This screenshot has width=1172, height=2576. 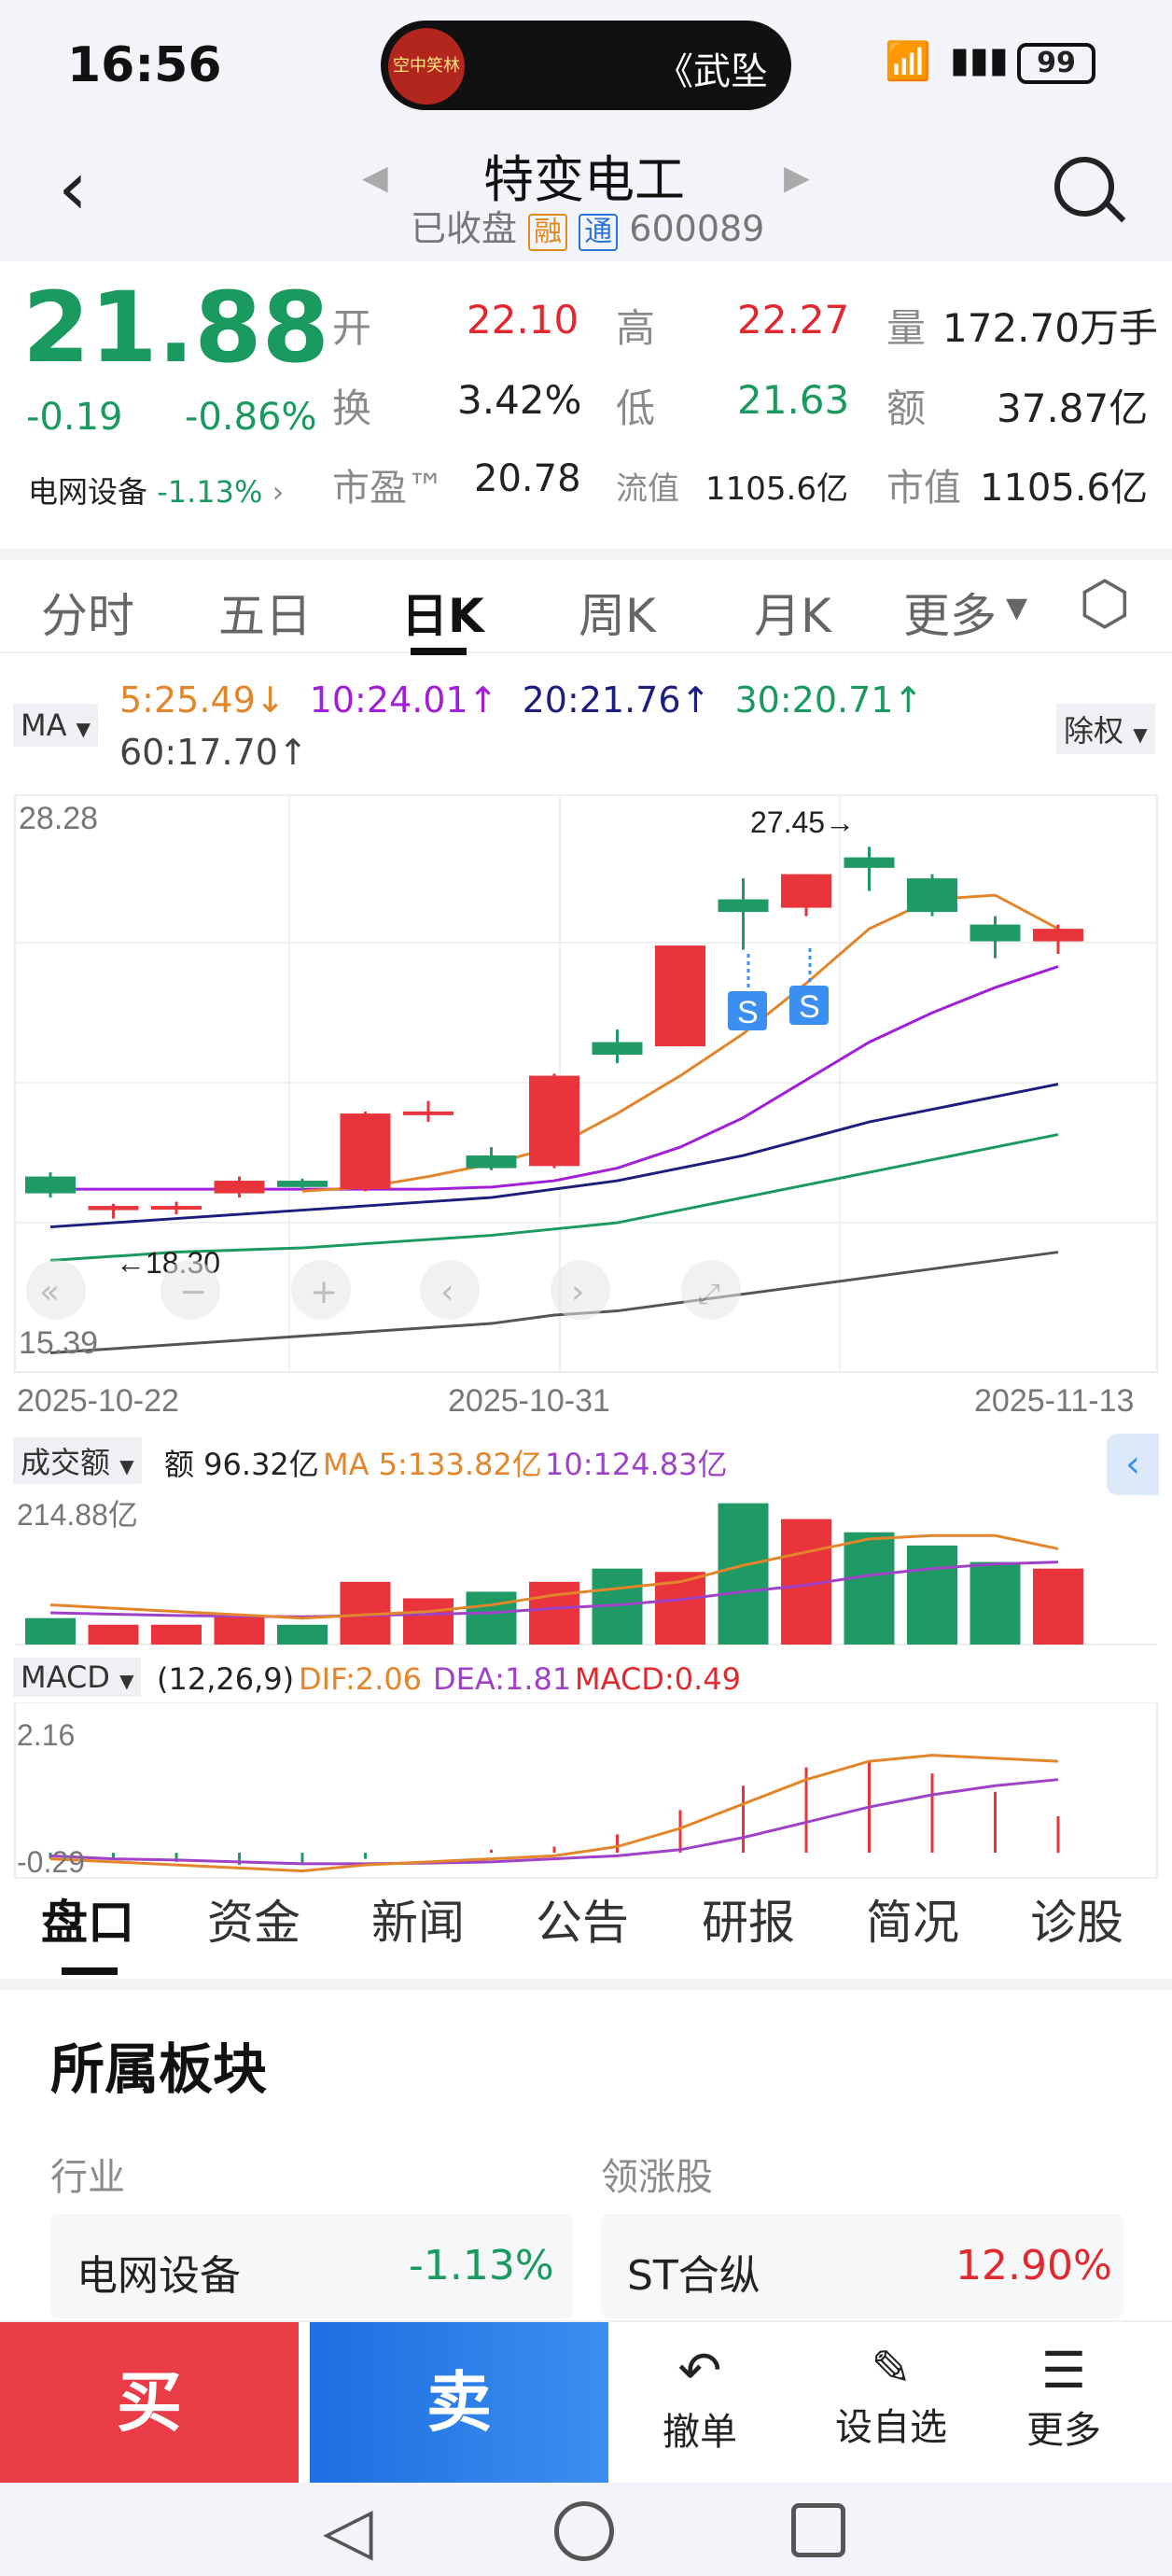 What do you see at coordinates (1084, 187) in the screenshot?
I see `search-icon` at bounding box center [1084, 187].